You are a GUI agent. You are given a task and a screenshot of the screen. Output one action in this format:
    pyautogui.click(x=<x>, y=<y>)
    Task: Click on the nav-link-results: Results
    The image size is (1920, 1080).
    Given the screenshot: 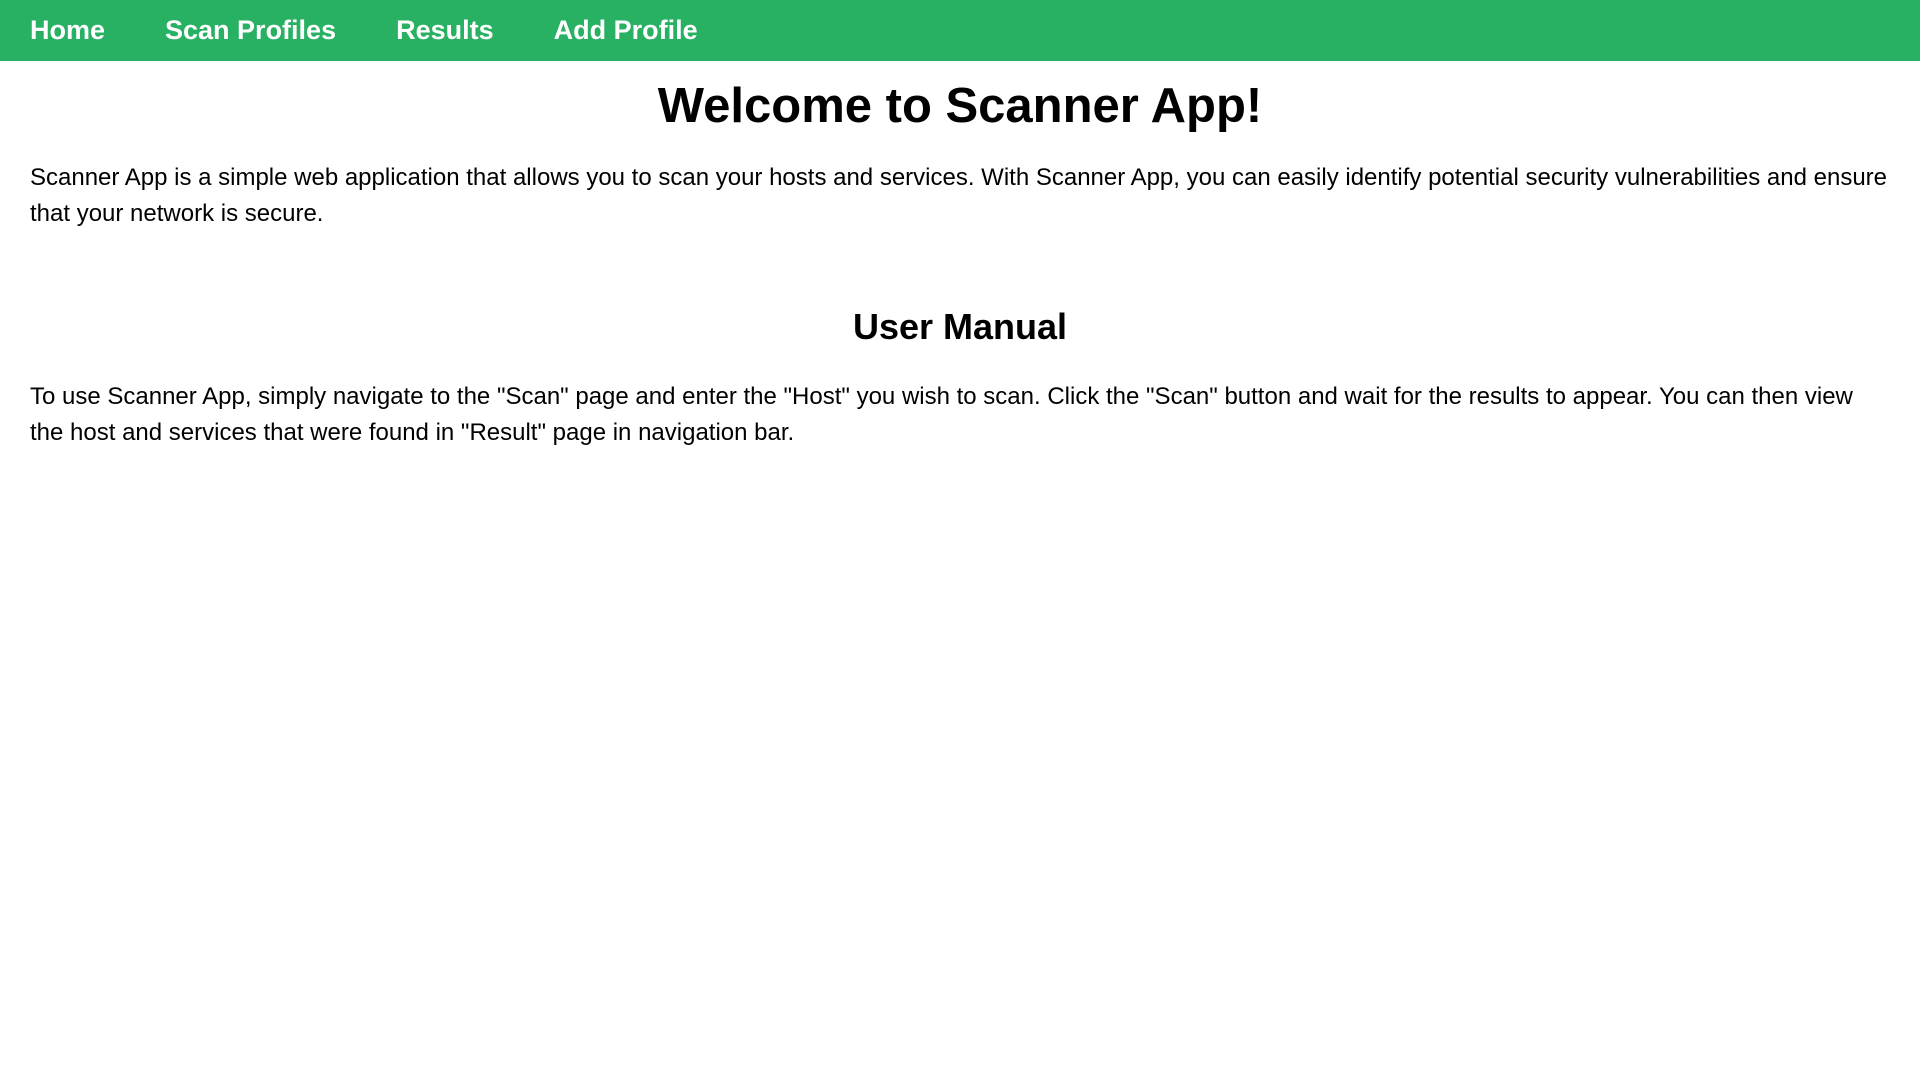 What is the action you would take?
    pyautogui.click(x=445, y=30)
    